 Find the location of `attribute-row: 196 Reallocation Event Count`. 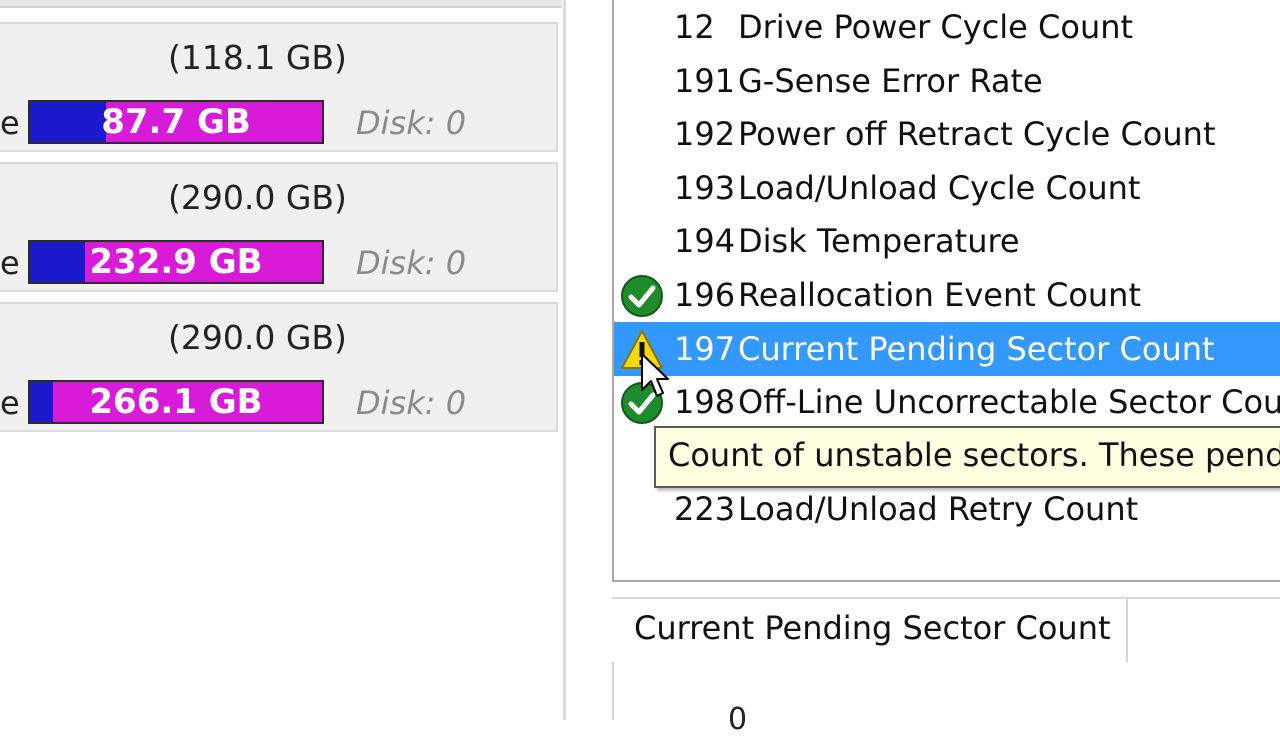

attribute-row: 196 Reallocation Event Count is located at coordinates (947, 295).